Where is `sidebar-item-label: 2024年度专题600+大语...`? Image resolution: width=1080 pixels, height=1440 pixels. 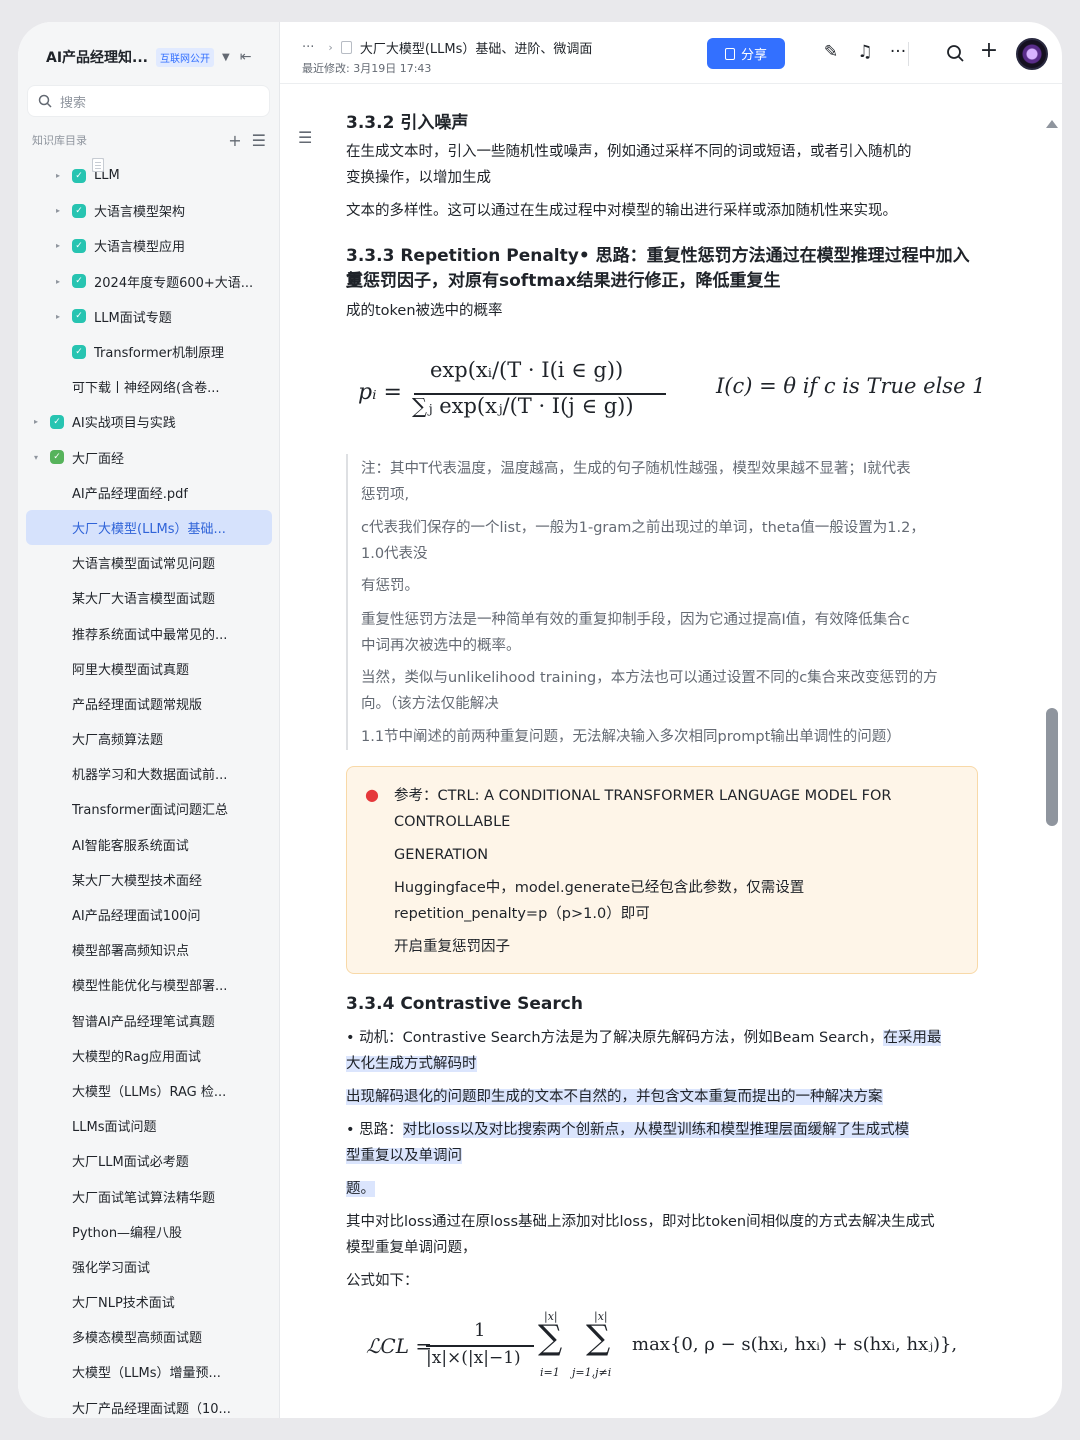
sidebar-item-label: 2024年度专题600+大语... is located at coordinates (174, 283).